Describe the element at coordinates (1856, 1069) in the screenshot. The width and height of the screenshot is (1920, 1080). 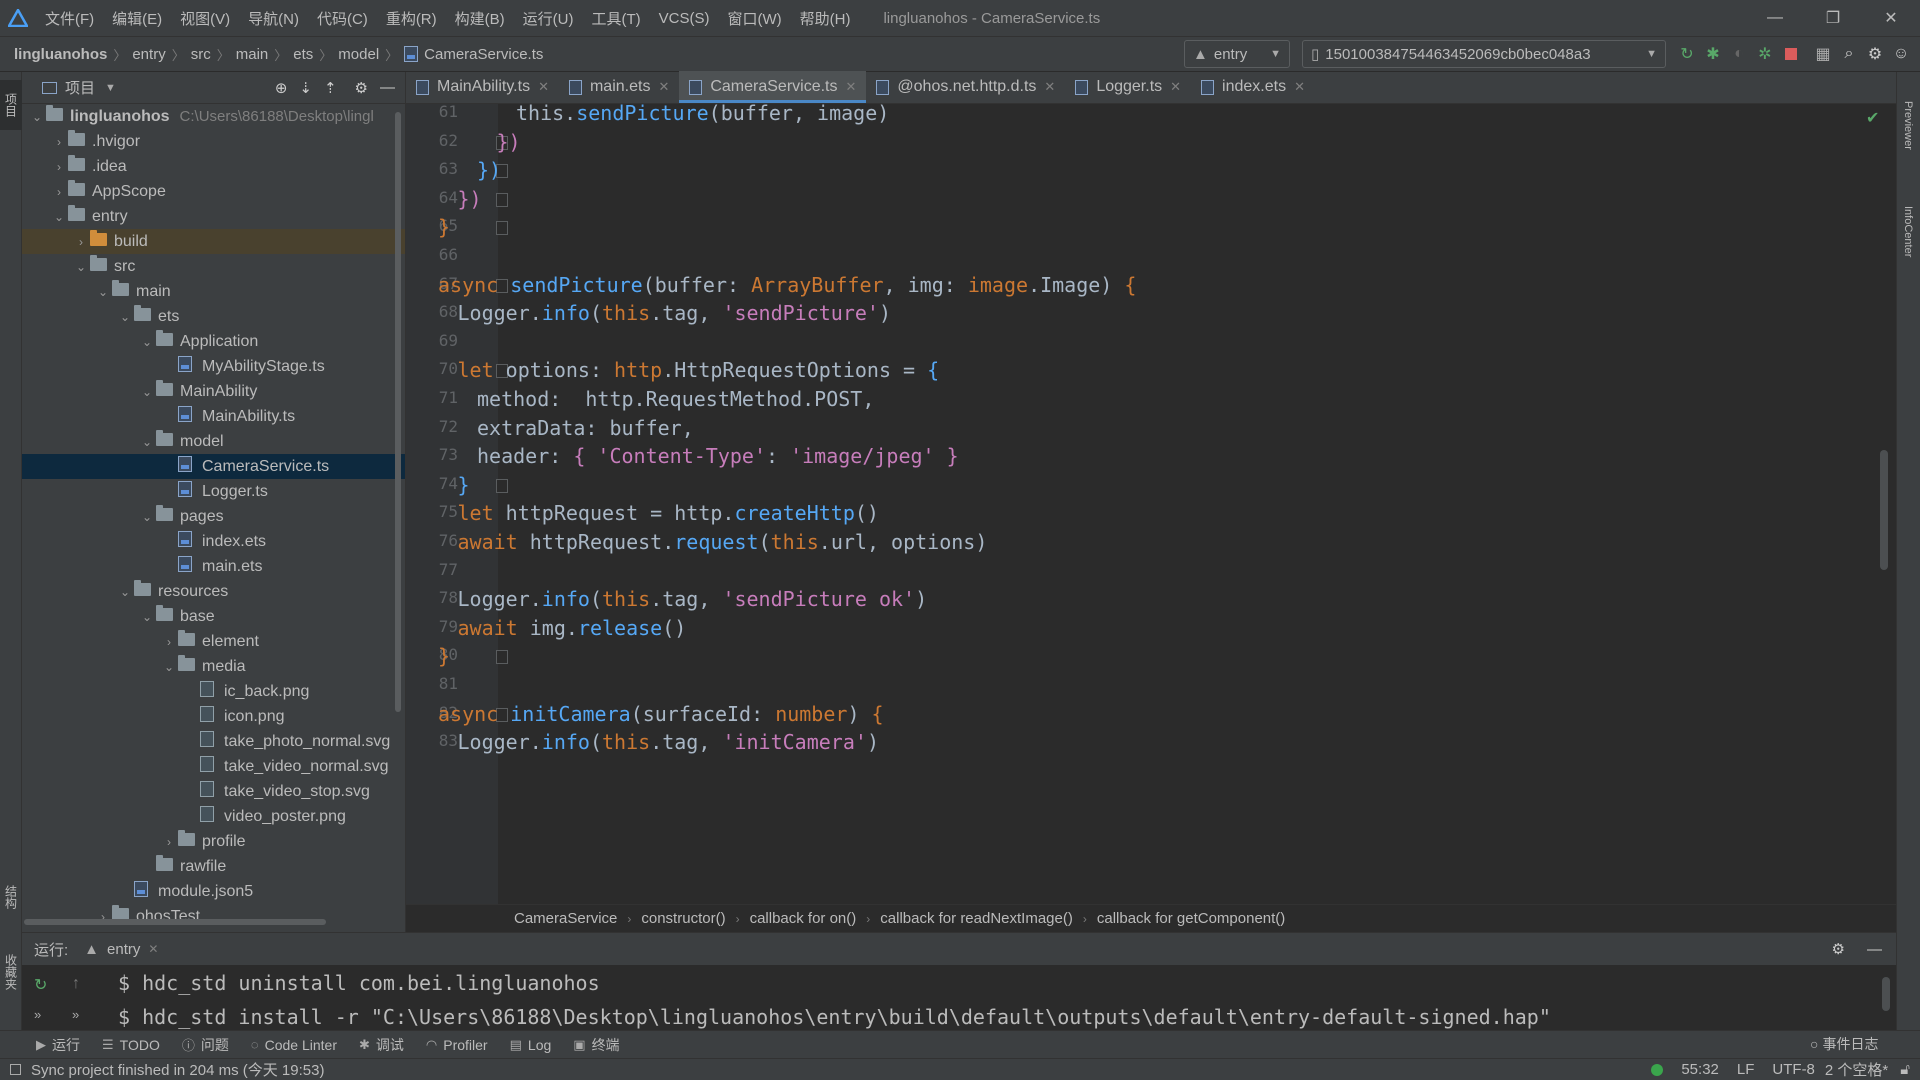
I see `indent-setting: 2 个空格*` at that location.